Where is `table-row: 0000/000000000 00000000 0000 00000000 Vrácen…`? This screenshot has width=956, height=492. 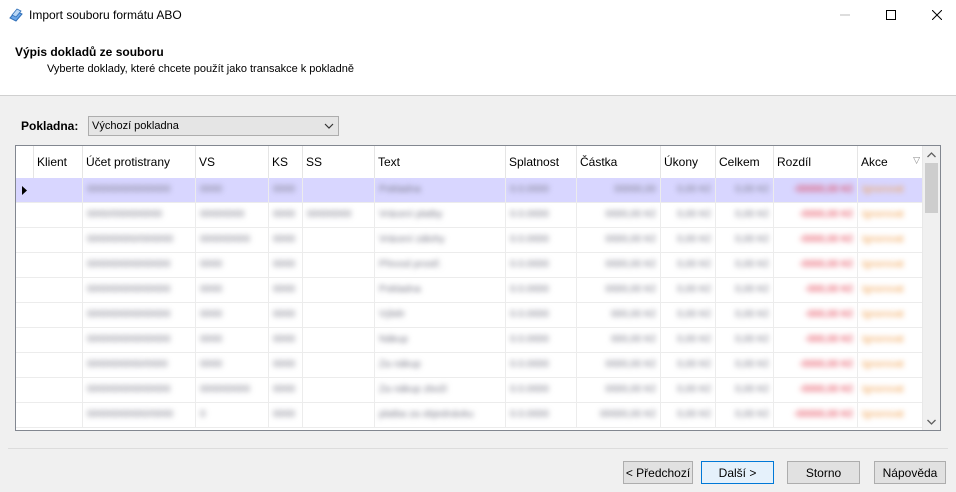
table-row: 0000/000000000 00000000 0000 00000000 Vrácen… is located at coordinates (470, 215).